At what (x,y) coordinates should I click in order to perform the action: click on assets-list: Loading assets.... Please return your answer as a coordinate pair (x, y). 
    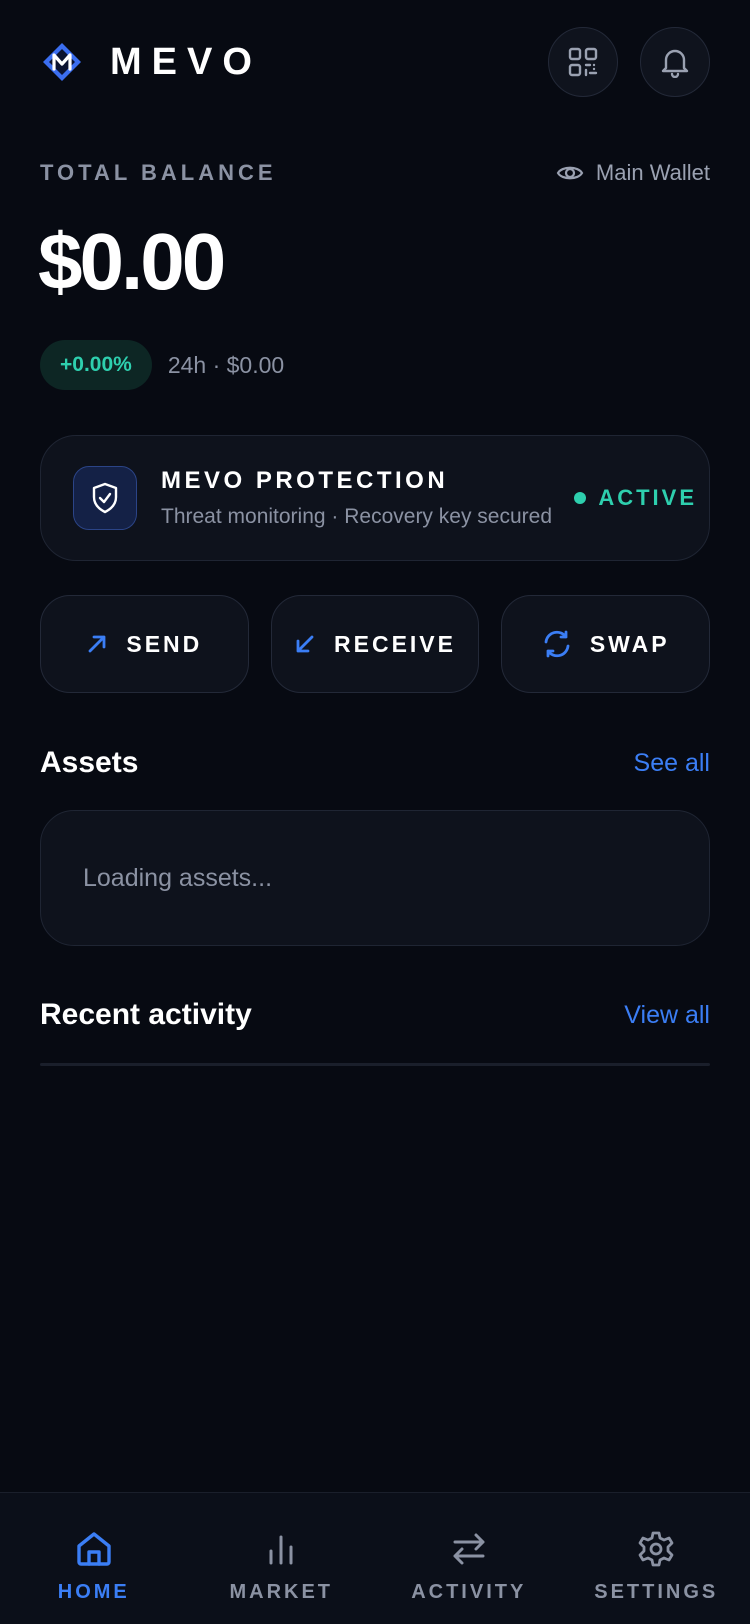
    Looking at the image, I should click on (375, 878).